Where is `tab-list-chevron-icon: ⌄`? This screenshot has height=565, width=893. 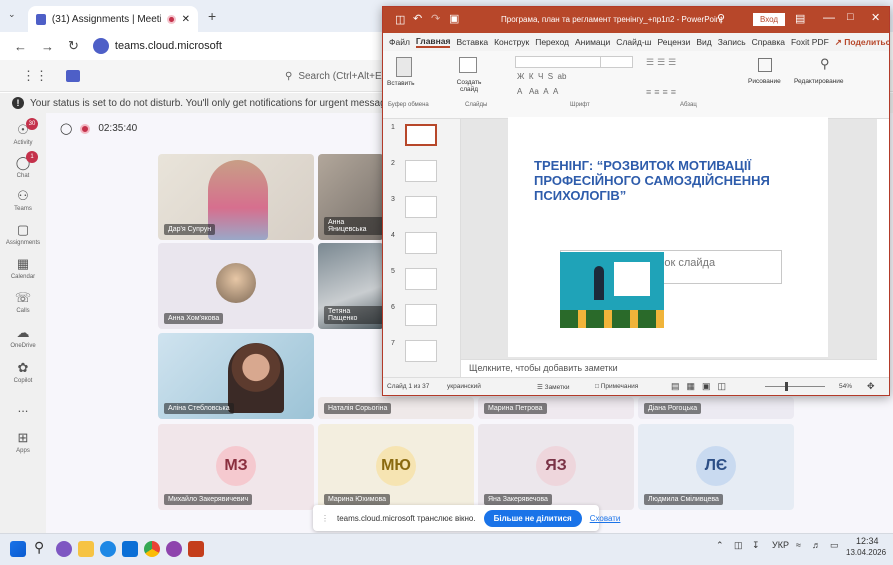 tab-list-chevron-icon: ⌄ is located at coordinates (12, 14).